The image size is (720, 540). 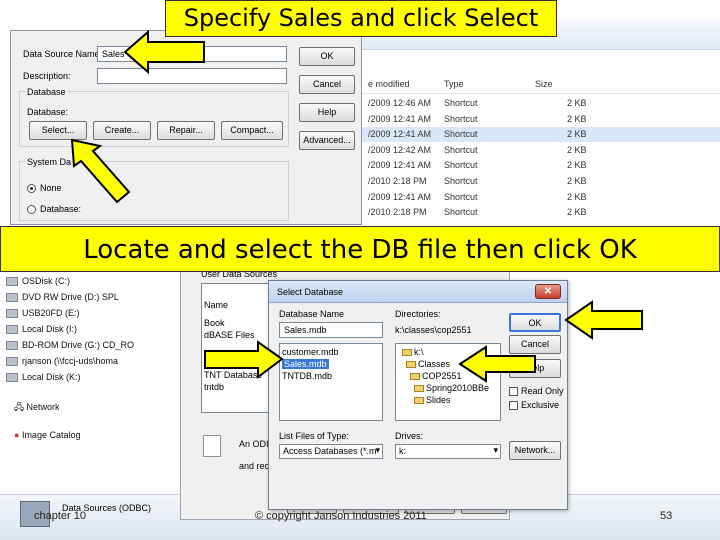 I want to click on database-label: Database:, so click(x=48, y=112).